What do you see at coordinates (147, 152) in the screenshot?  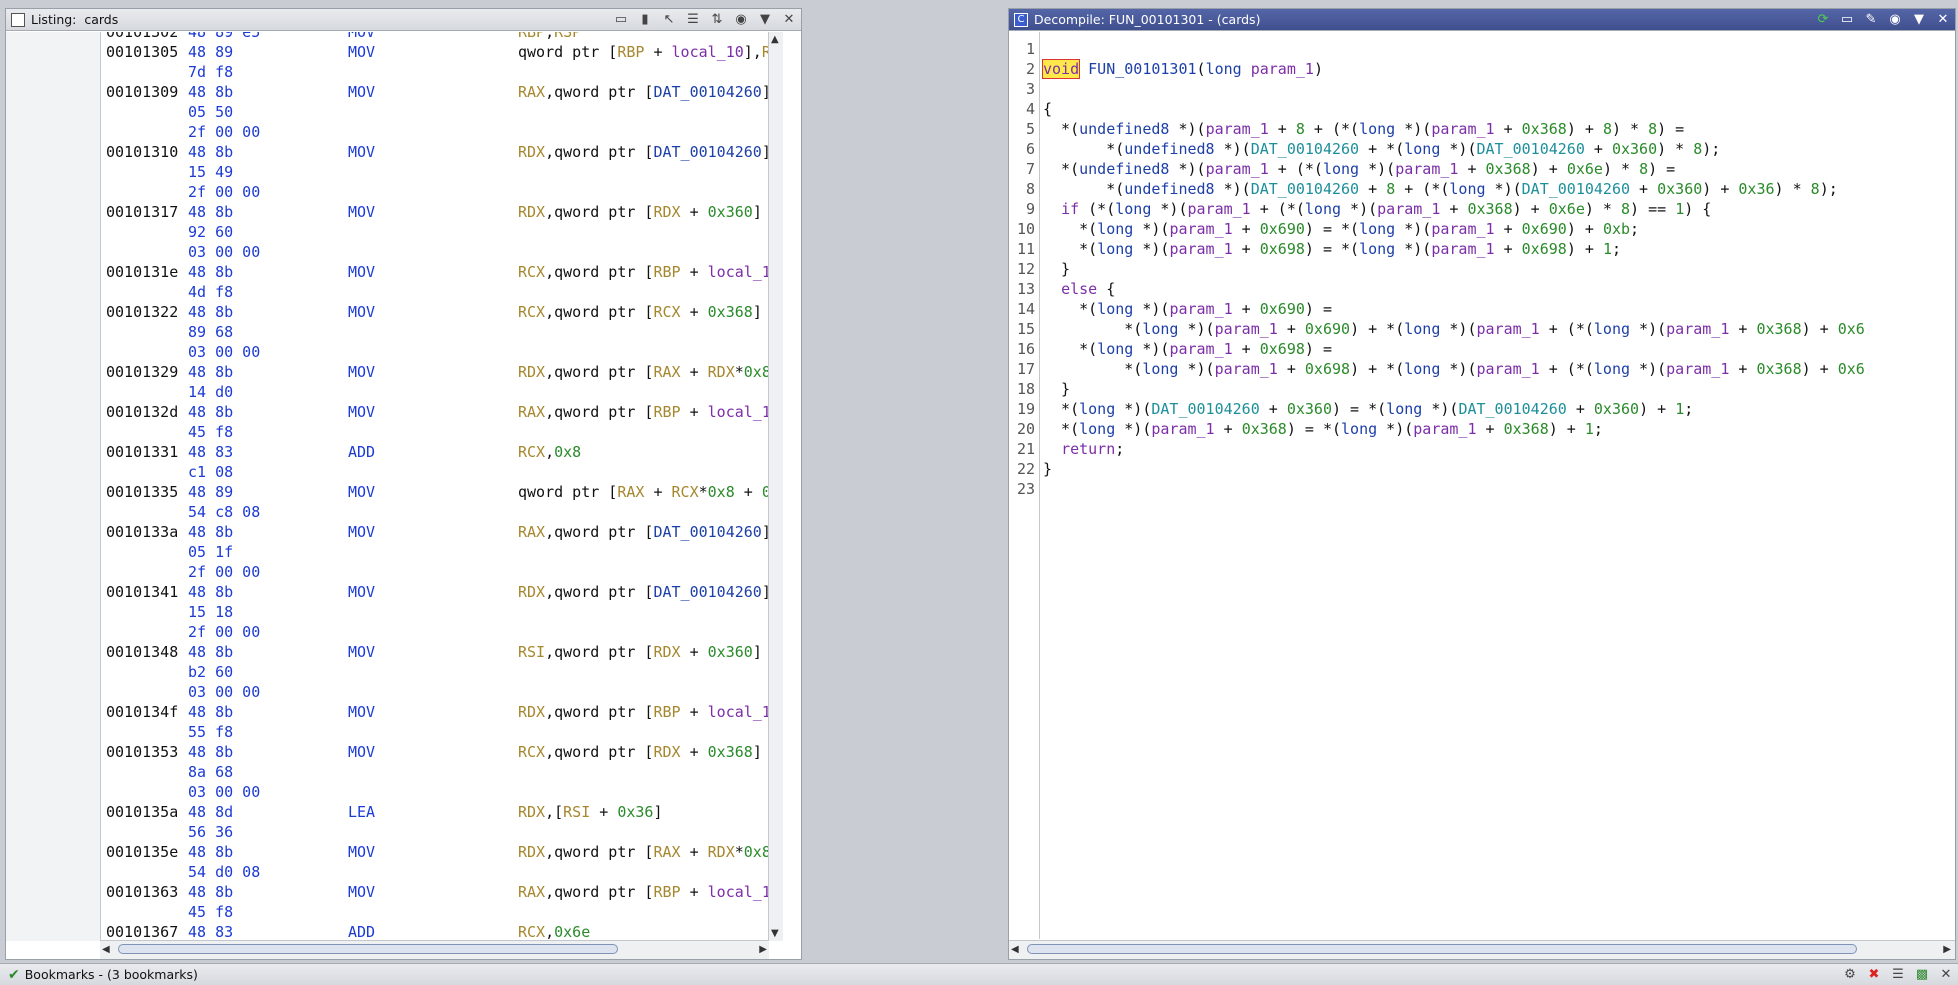 I see `address: 00101310` at bounding box center [147, 152].